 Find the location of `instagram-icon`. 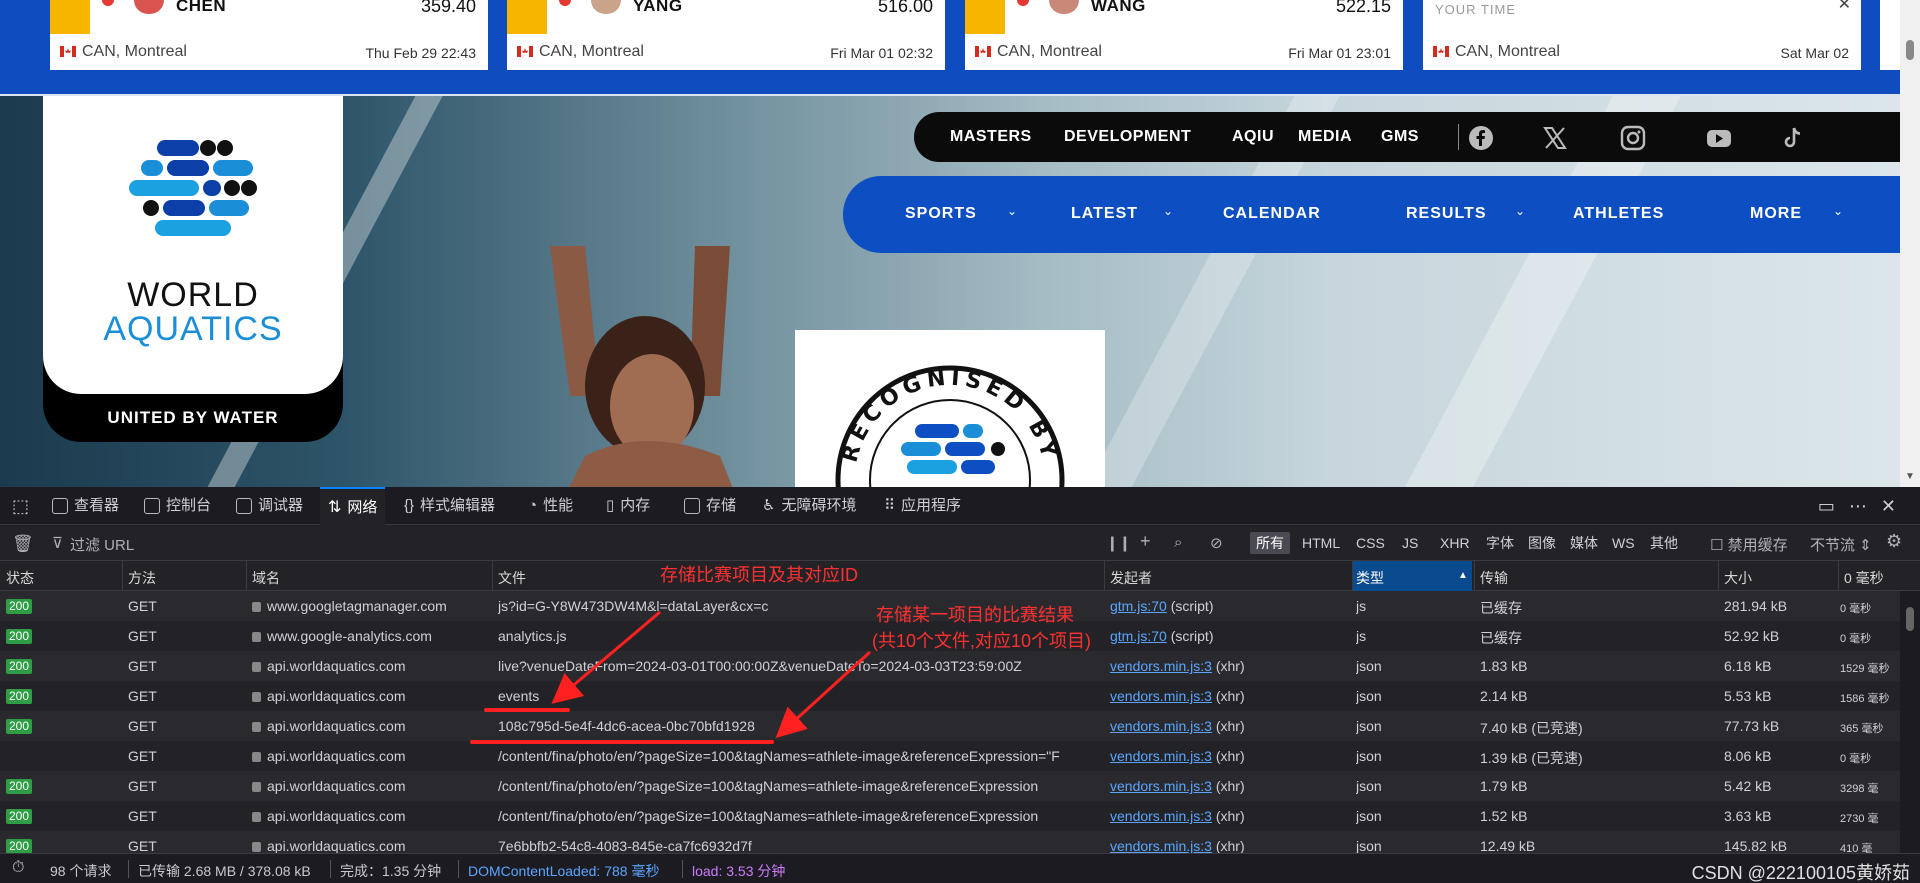

instagram-icon is located at coordinates (1633, 138).